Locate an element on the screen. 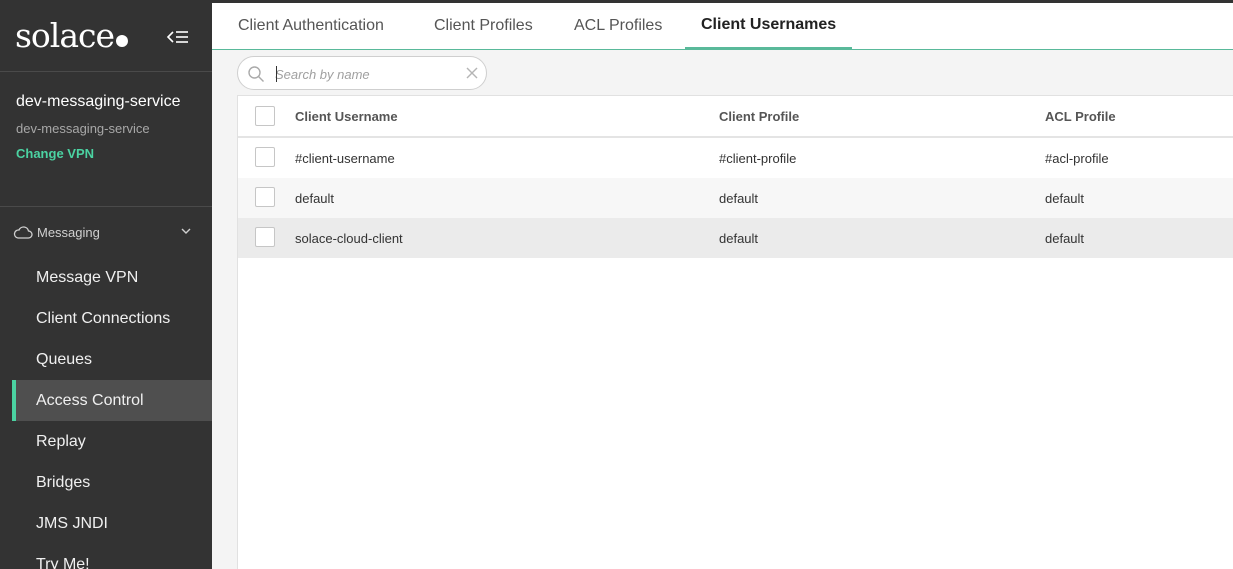 The image size is (1233, 569). table-row: default default default is located at coordinates (735, 198).